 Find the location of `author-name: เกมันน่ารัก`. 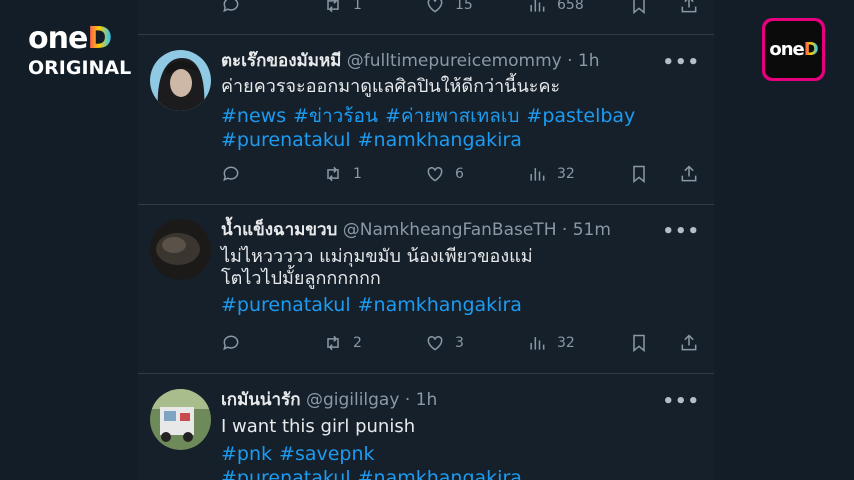

author-name: เกมันน่ารัก is located at coordinates (261, 400).